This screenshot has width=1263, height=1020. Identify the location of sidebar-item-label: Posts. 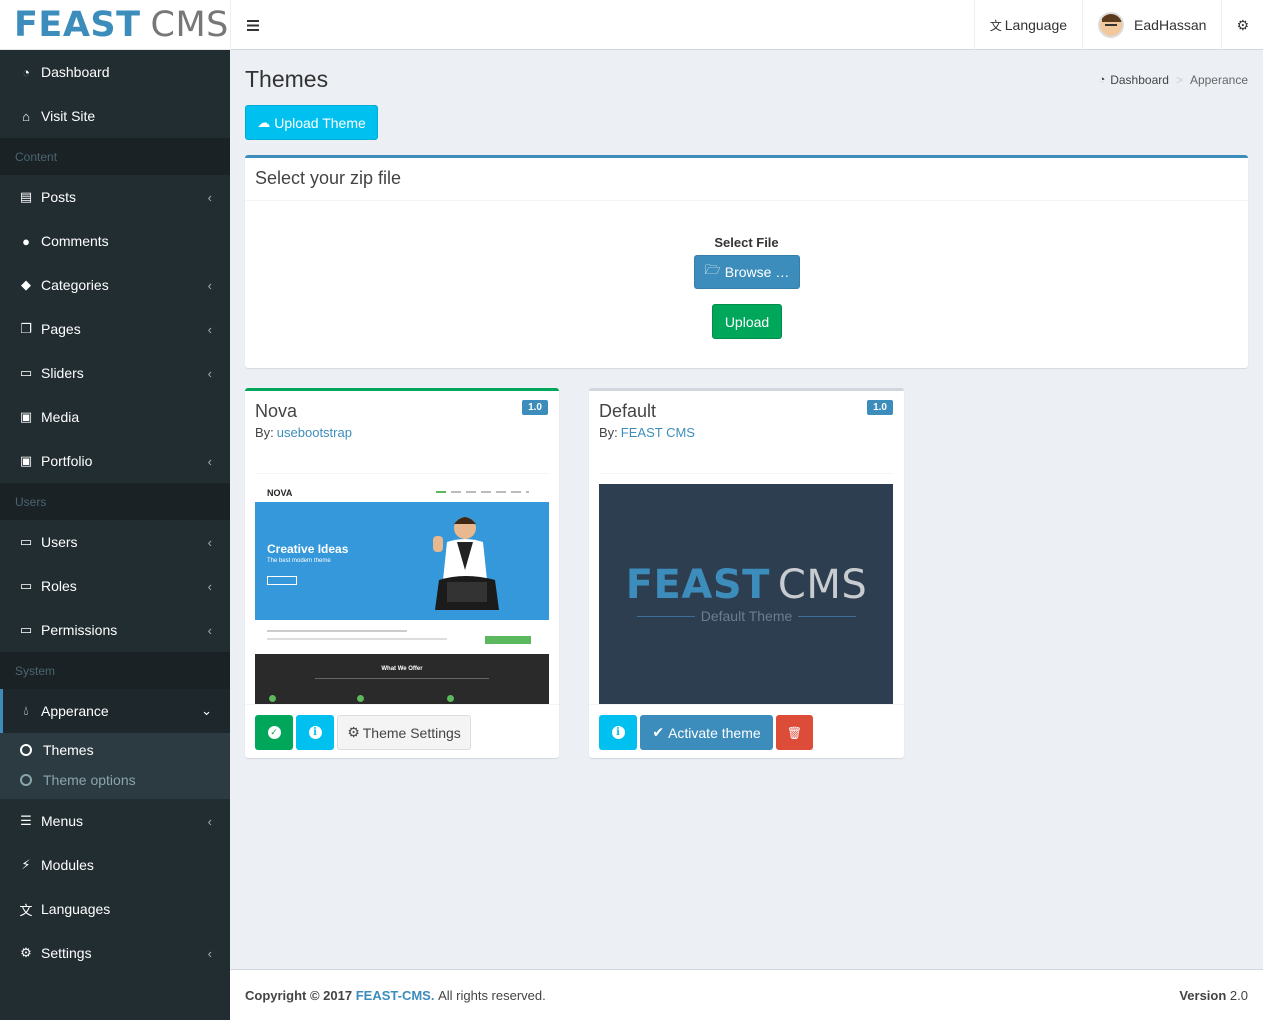
(59, 197).